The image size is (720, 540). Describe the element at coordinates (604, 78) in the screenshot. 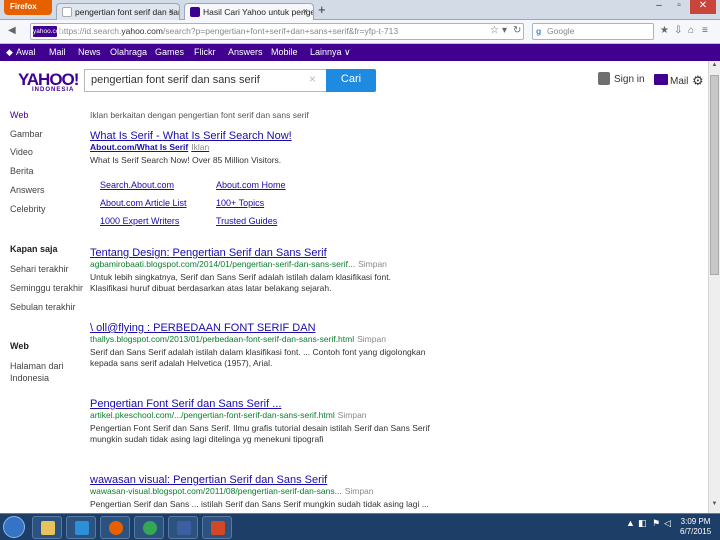

I see `user-icon` at that location.